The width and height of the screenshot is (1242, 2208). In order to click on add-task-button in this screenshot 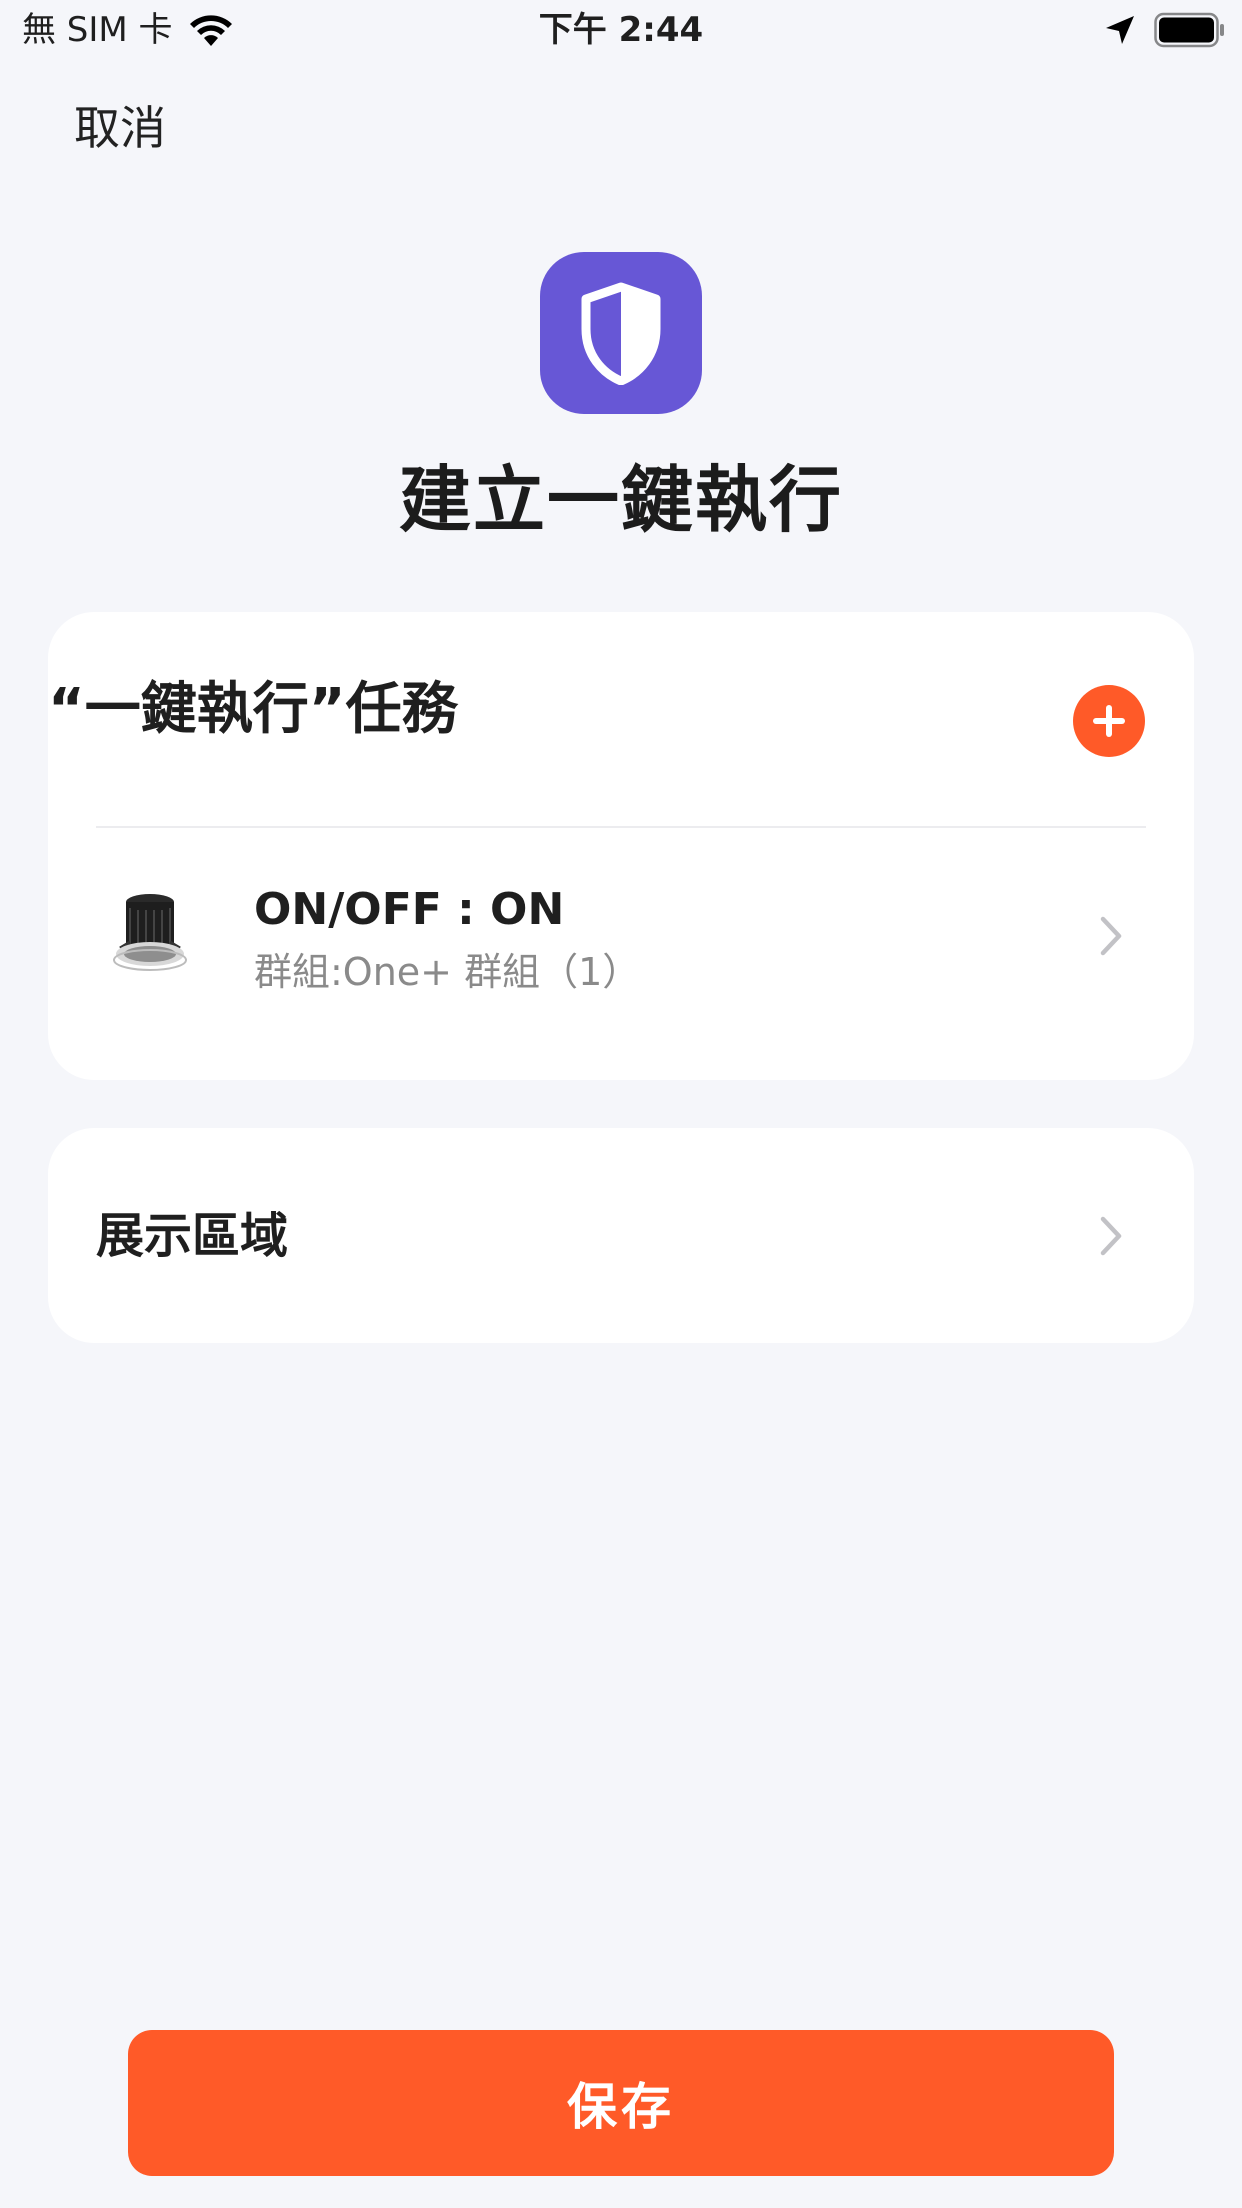, I will do `click(1109, 721)`.